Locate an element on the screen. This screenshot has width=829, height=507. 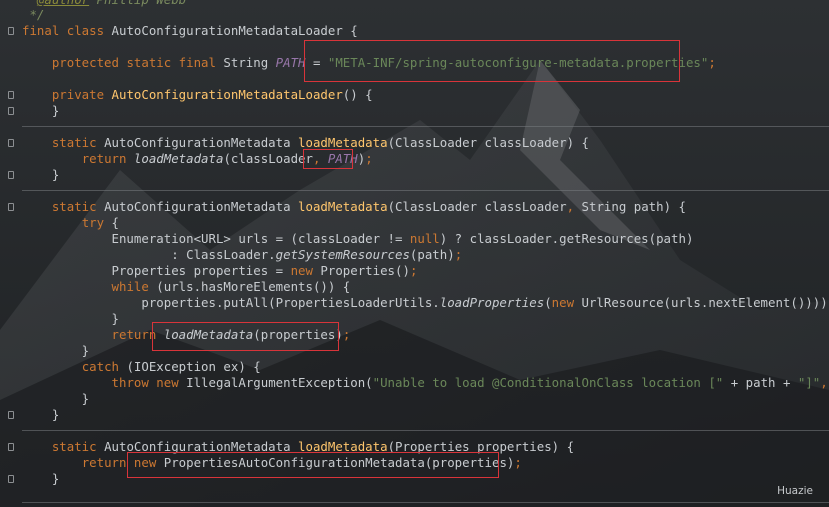
watermark-text: Huazie is located at coordinates (795, 491).